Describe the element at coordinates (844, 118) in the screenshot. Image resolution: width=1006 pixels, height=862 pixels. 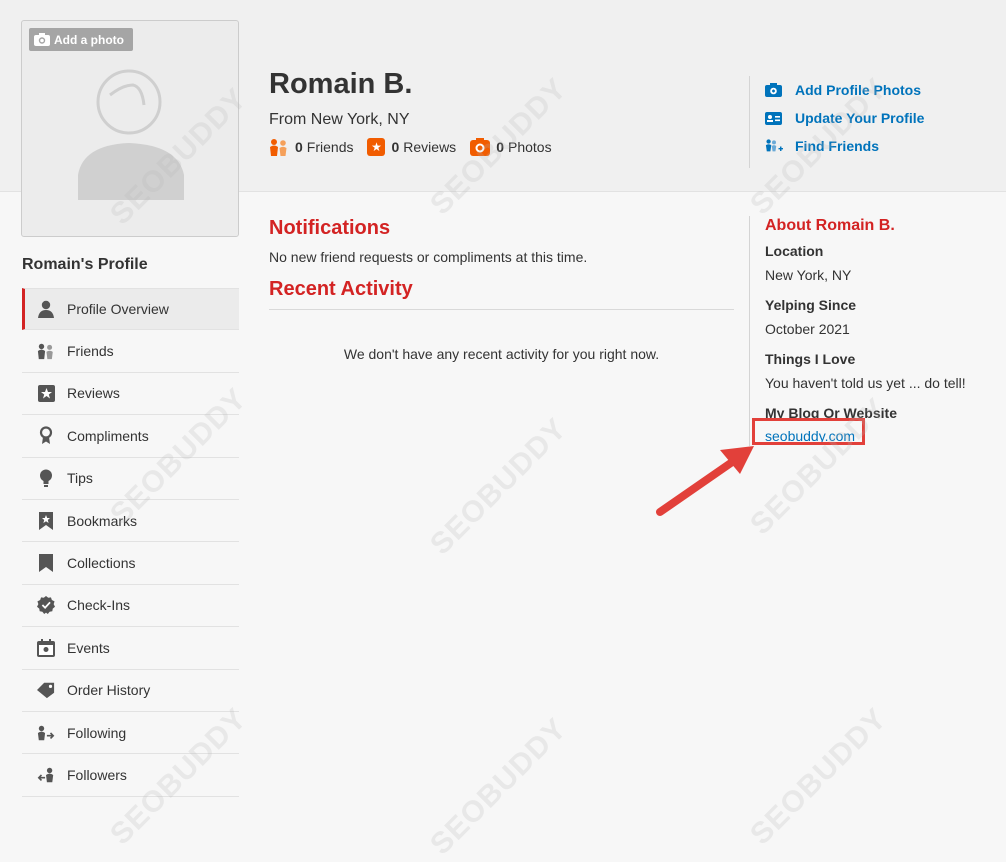
I see `update-your-profile-link: Update Your Profile` at that location.